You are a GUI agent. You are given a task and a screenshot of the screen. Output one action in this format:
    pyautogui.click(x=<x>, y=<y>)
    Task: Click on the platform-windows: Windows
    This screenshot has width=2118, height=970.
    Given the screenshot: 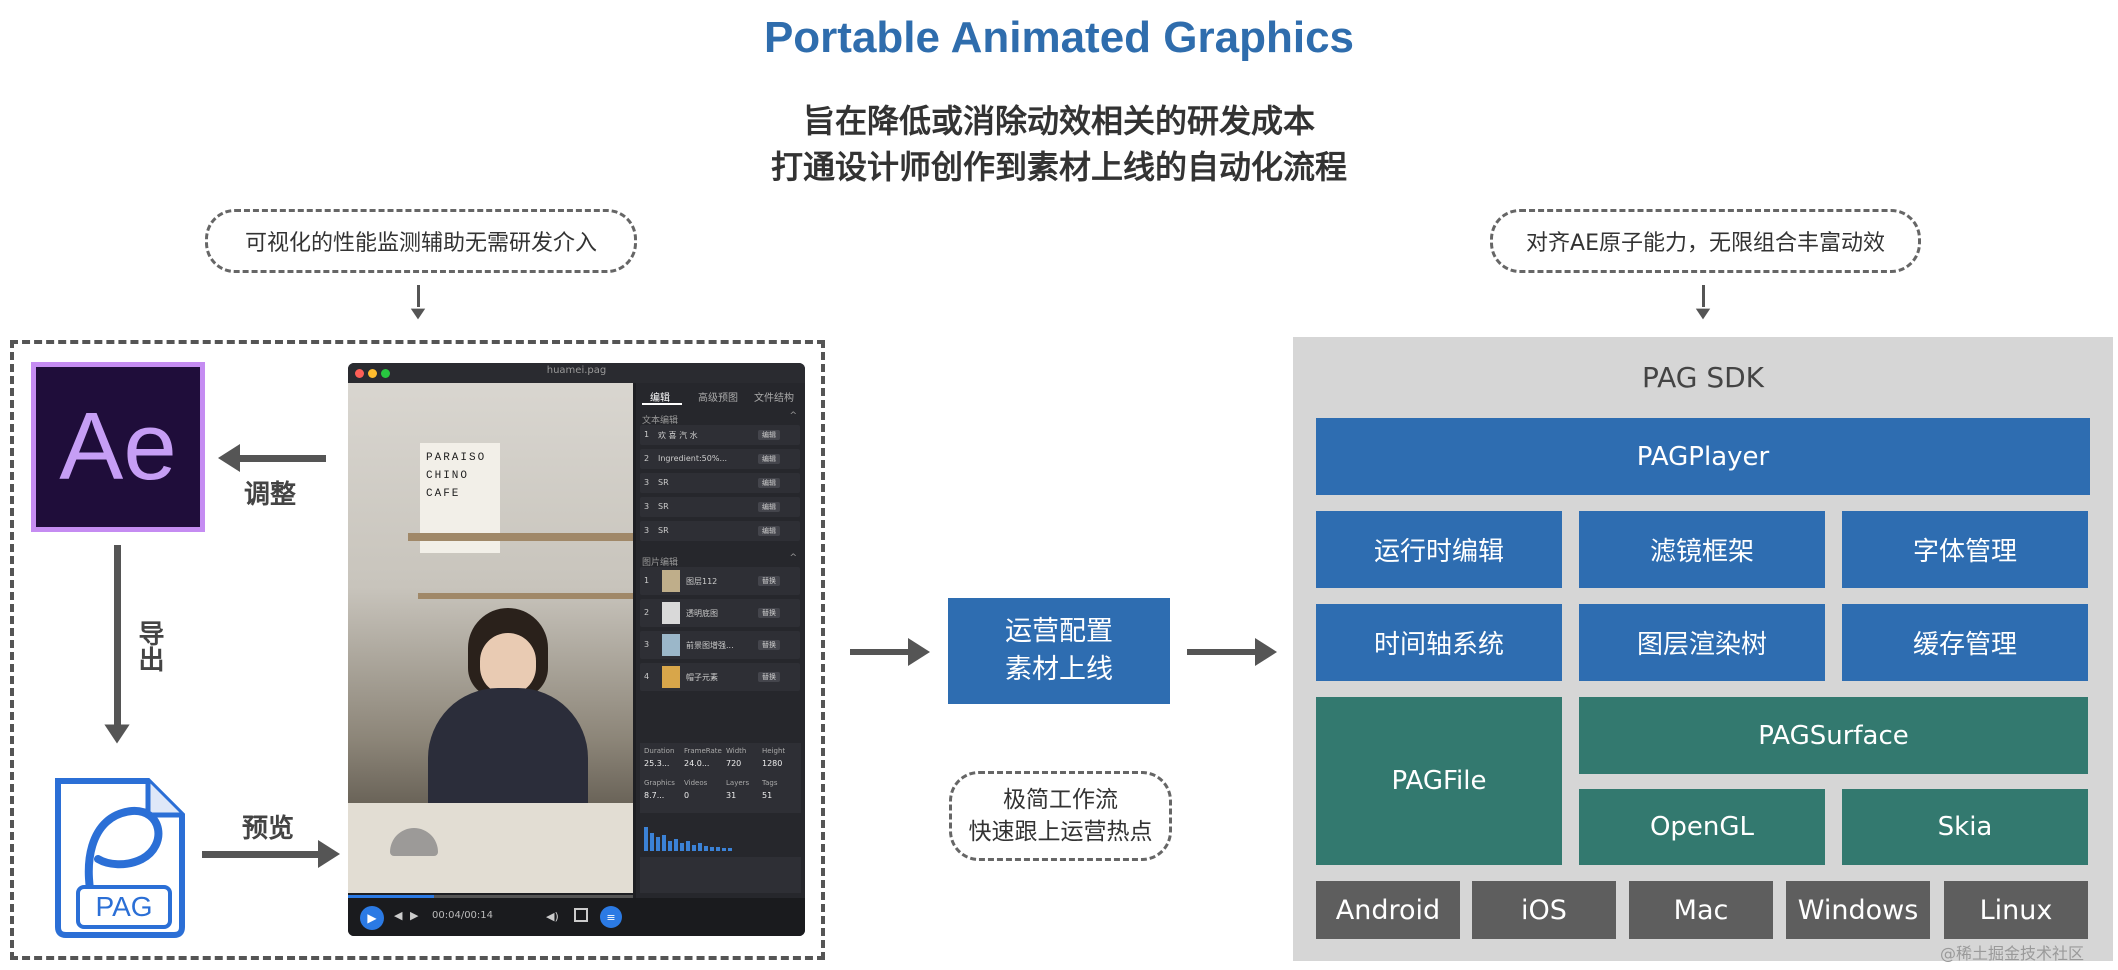 What is the action you would take?
    pyautogui.click(x=1858, y=910)
    